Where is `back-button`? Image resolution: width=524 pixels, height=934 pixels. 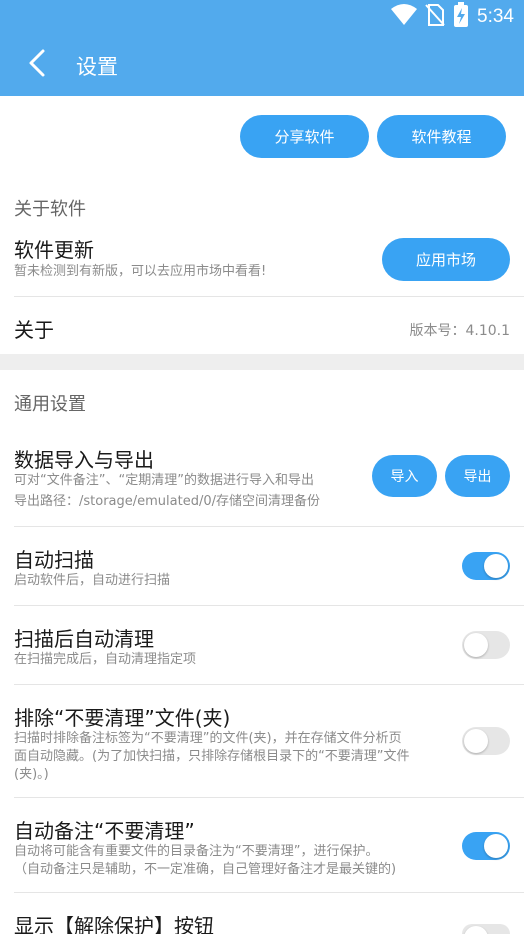 back-button is located at coordinates (37, 65).